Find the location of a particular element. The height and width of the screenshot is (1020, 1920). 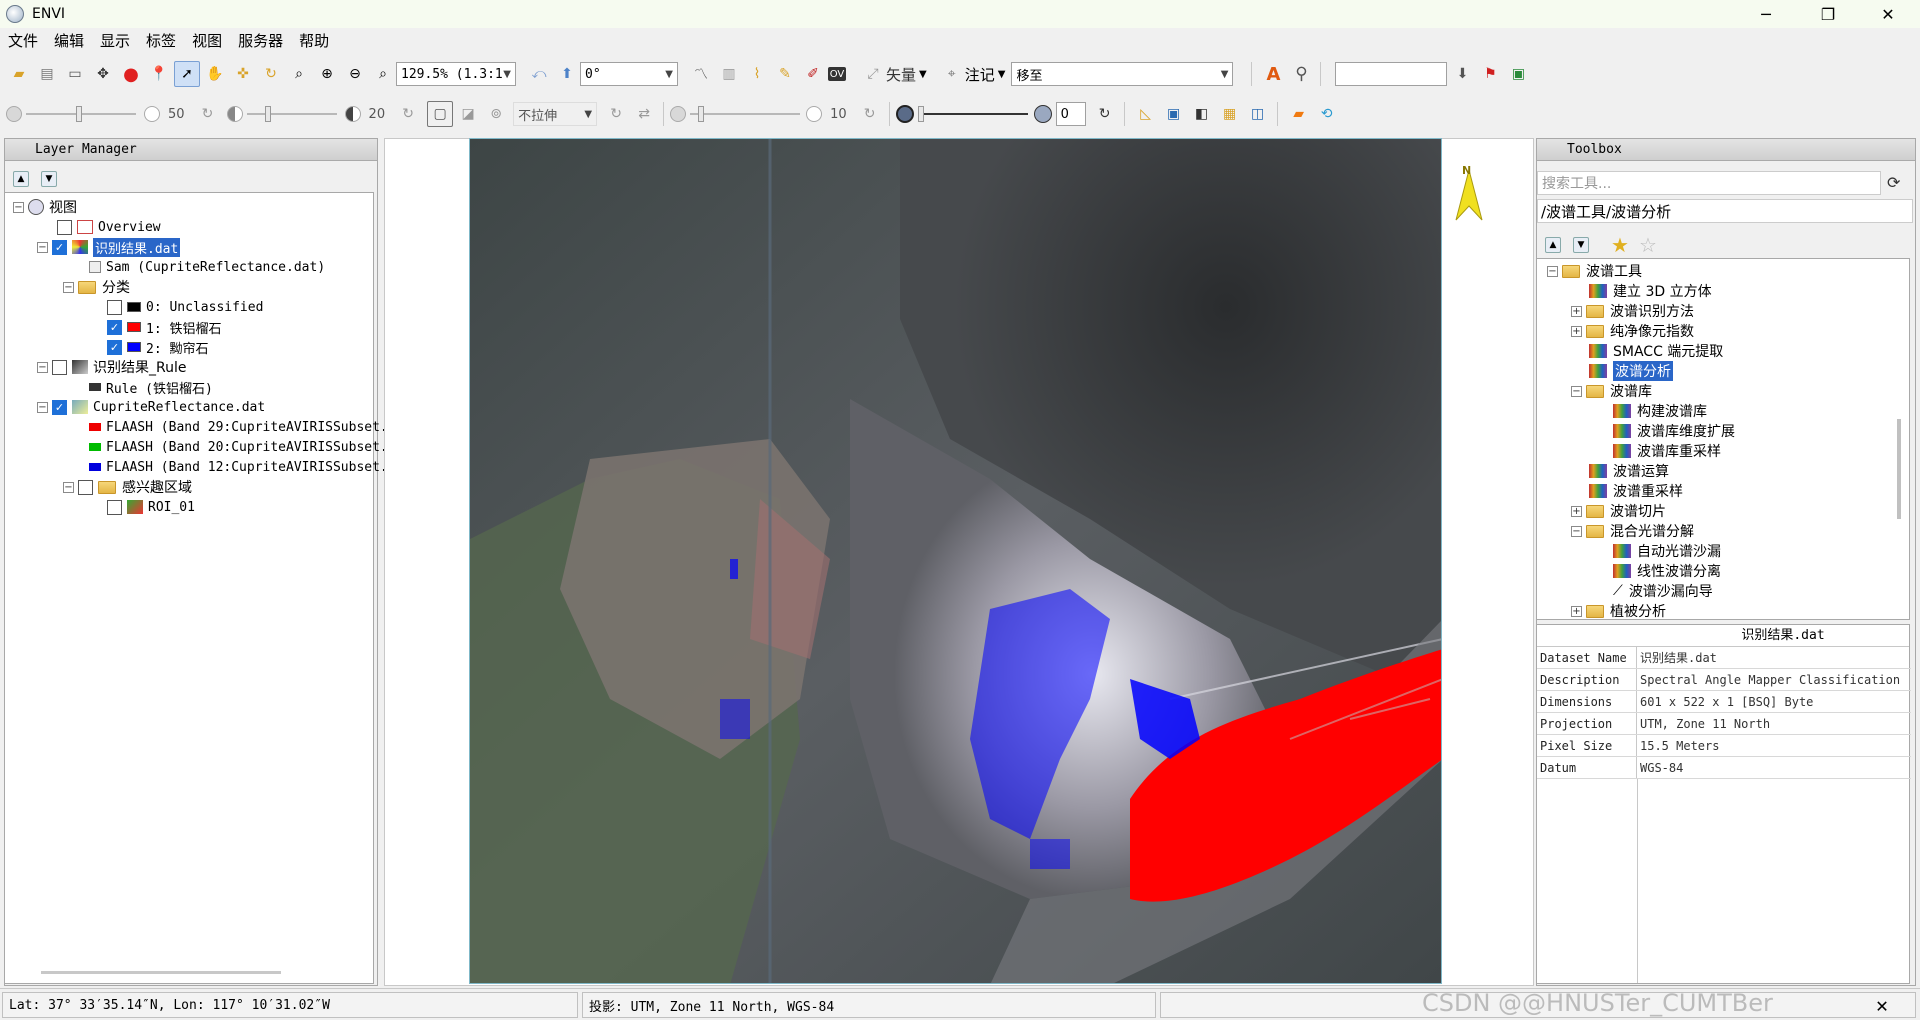

tree-node-class2: ✓ 2: 黝帘石 is located at coordinates (157, 347).